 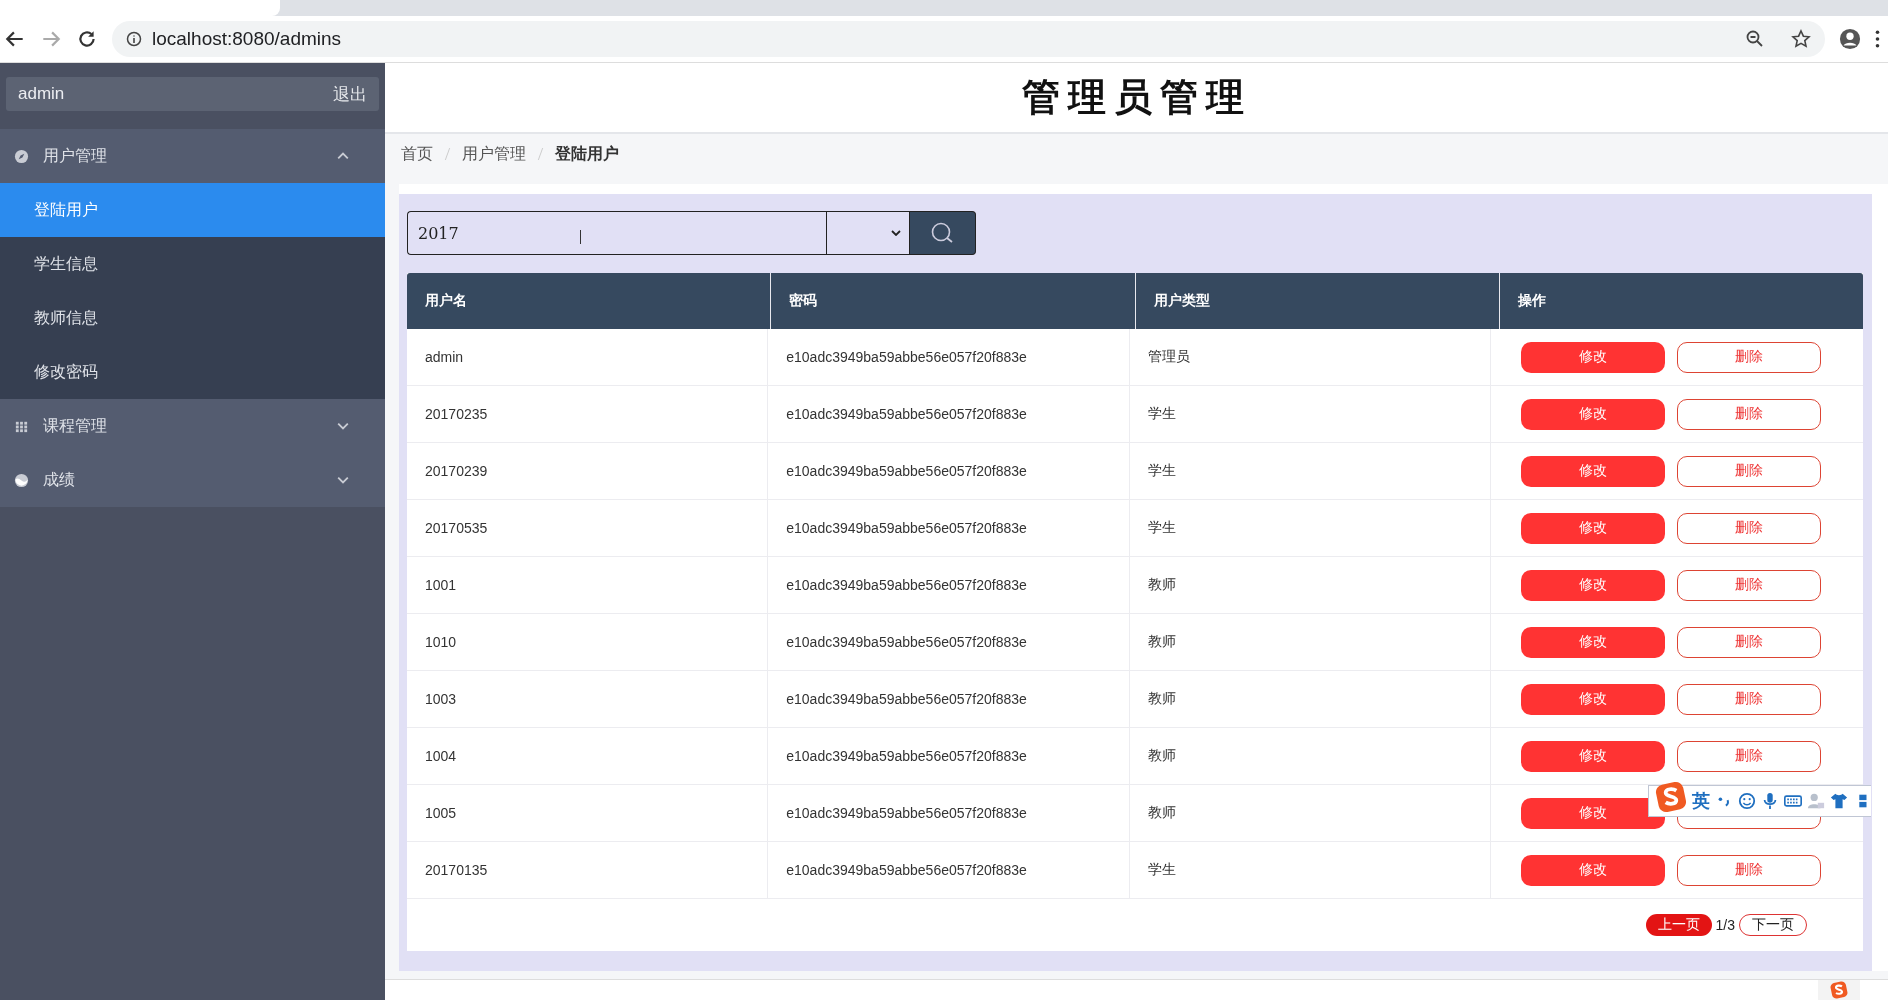 I want to click on menu-group: 成绩, so click(x=192, y=480).